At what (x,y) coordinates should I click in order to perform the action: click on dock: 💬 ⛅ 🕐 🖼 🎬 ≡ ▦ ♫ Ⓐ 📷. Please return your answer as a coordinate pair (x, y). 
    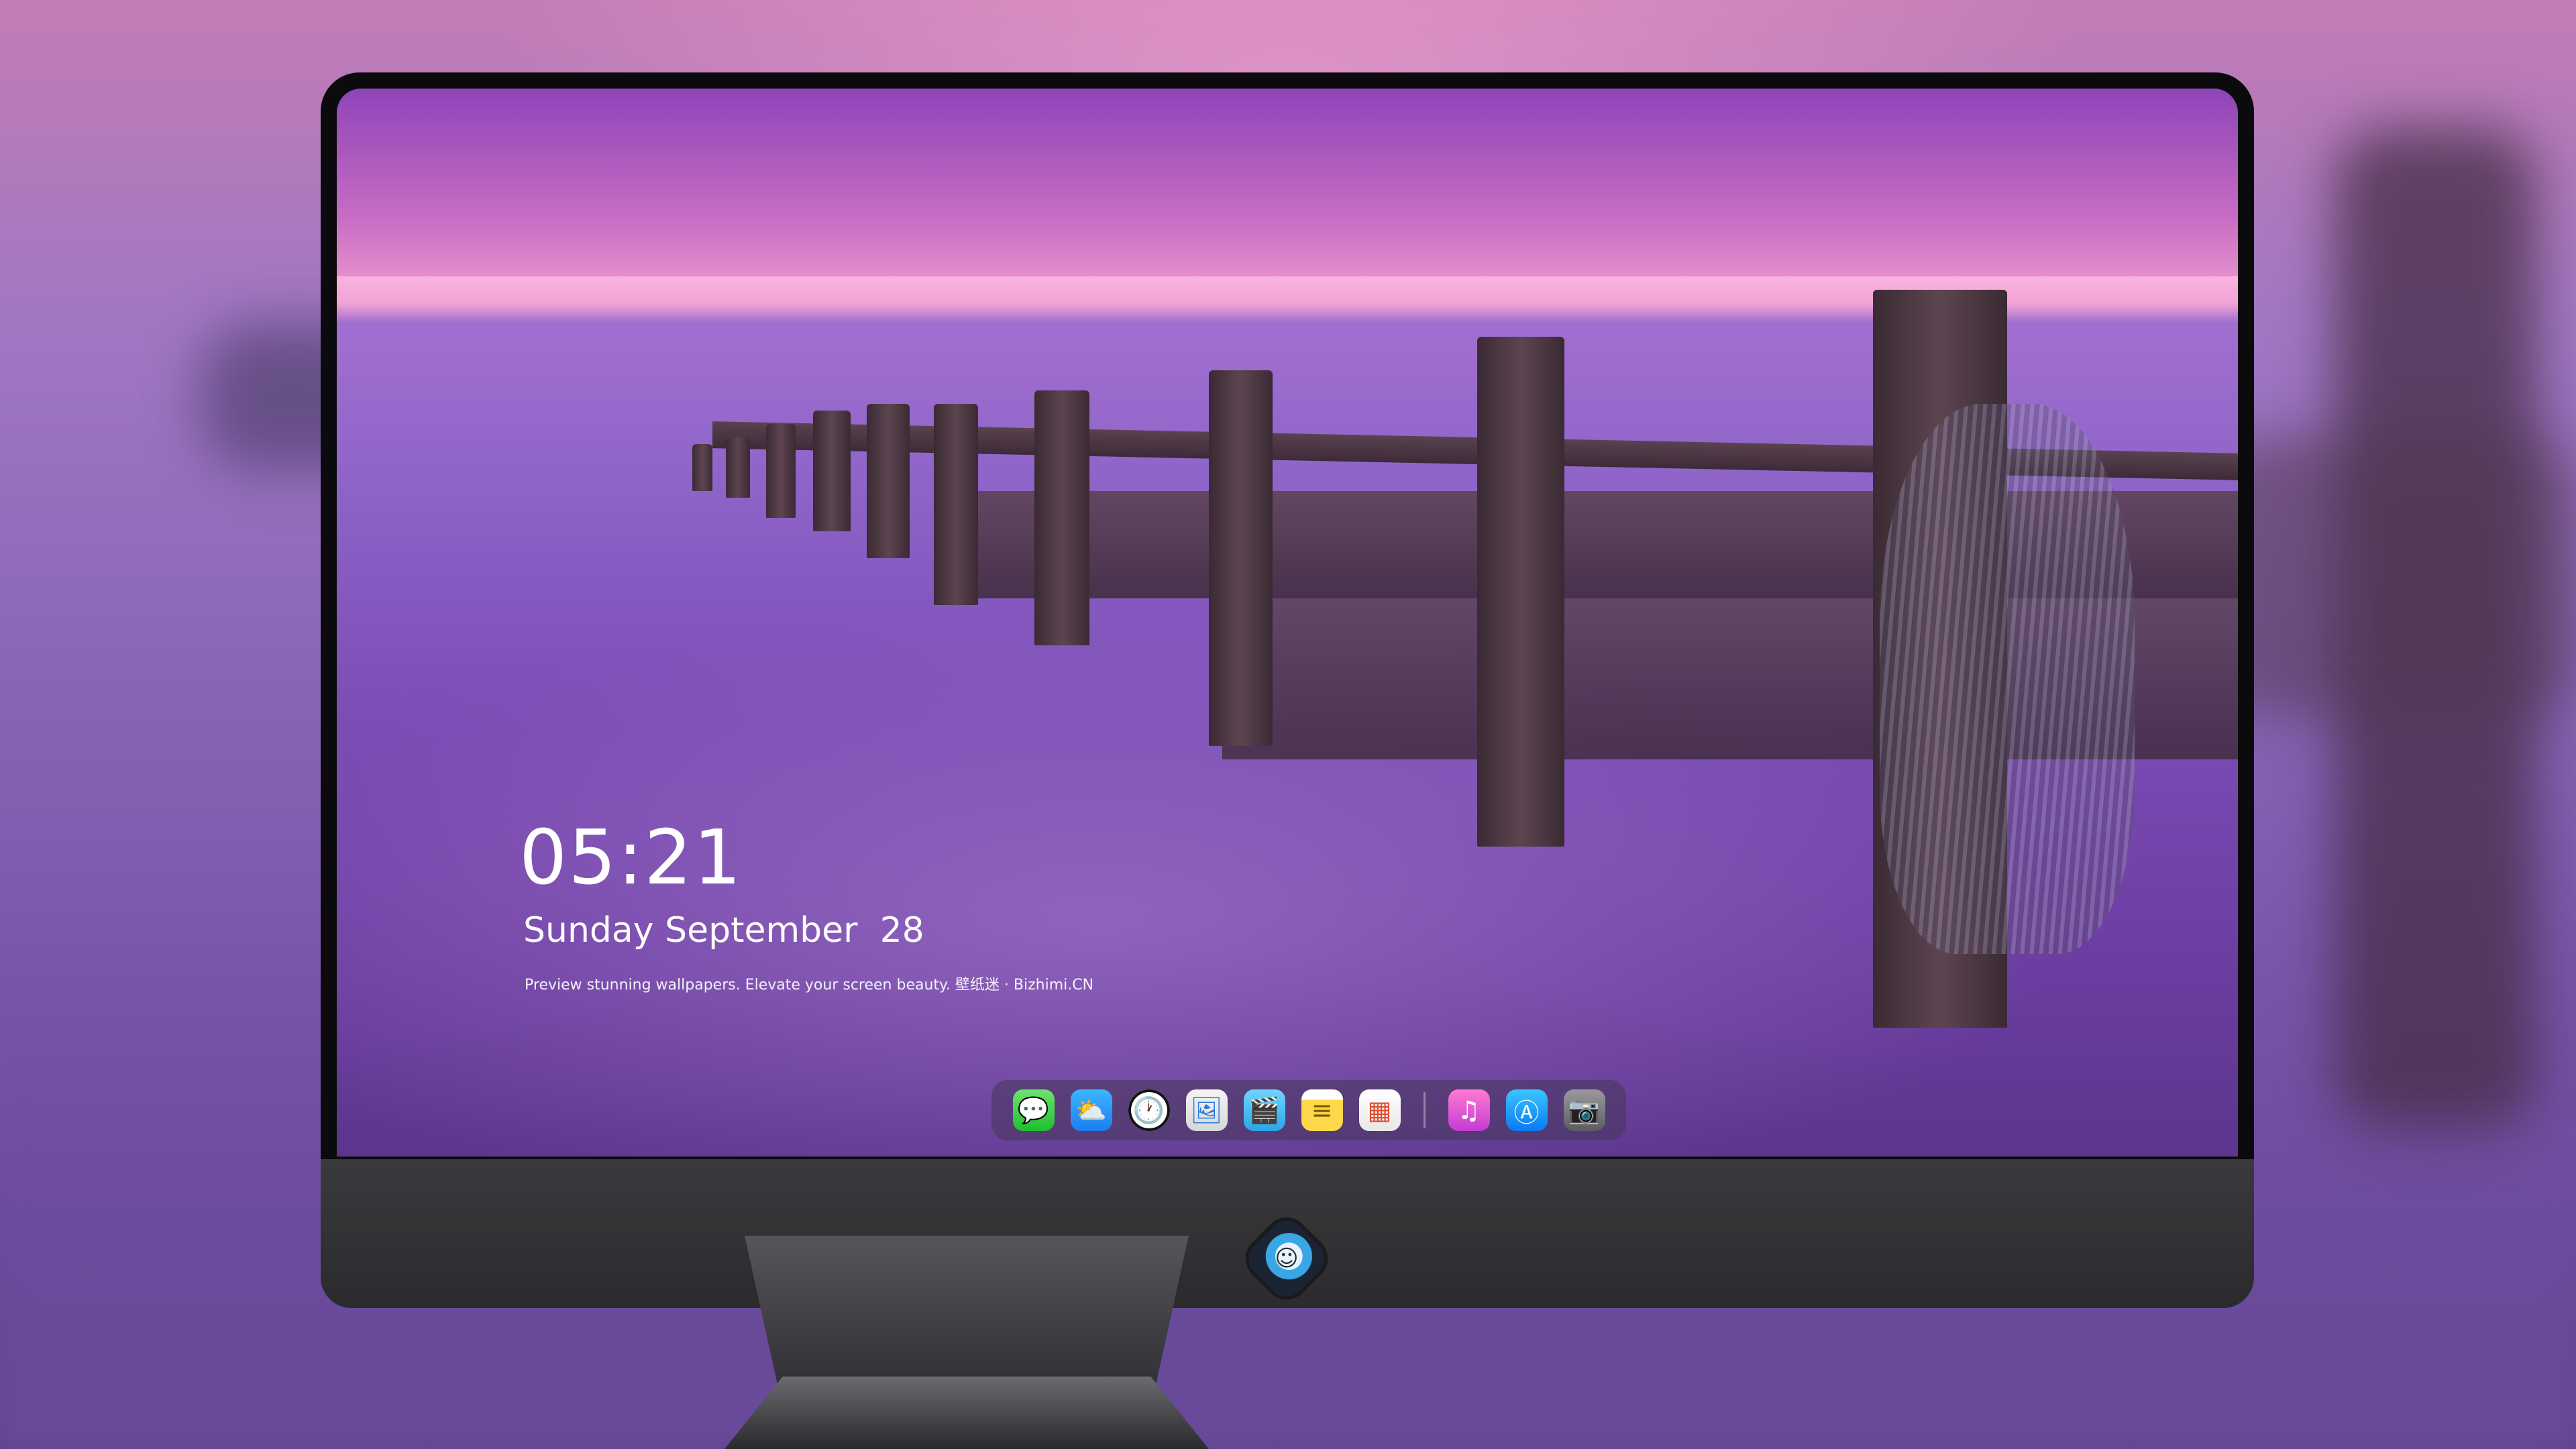
    Looking at the image, I should click on (1308, 1110).